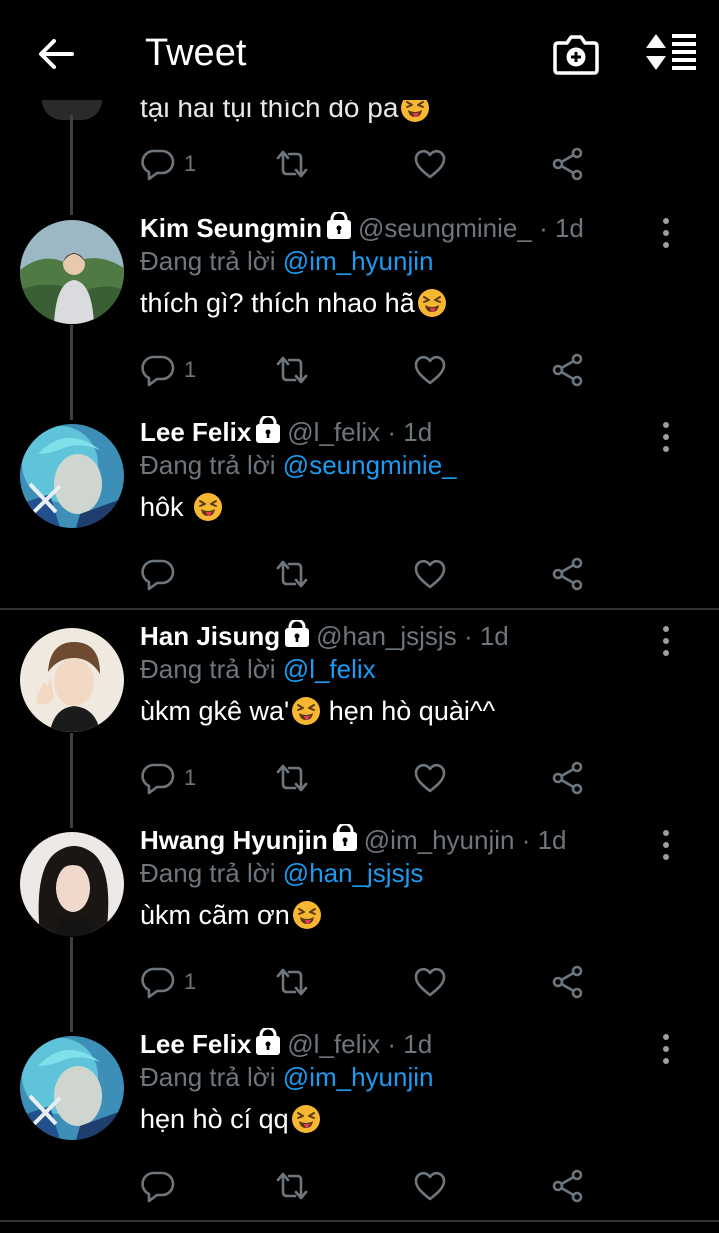 The height and width of the screenshot is (1233, 719). I want to click on replying-to: Đang trả lời @seungminie_, so click(298, 465).